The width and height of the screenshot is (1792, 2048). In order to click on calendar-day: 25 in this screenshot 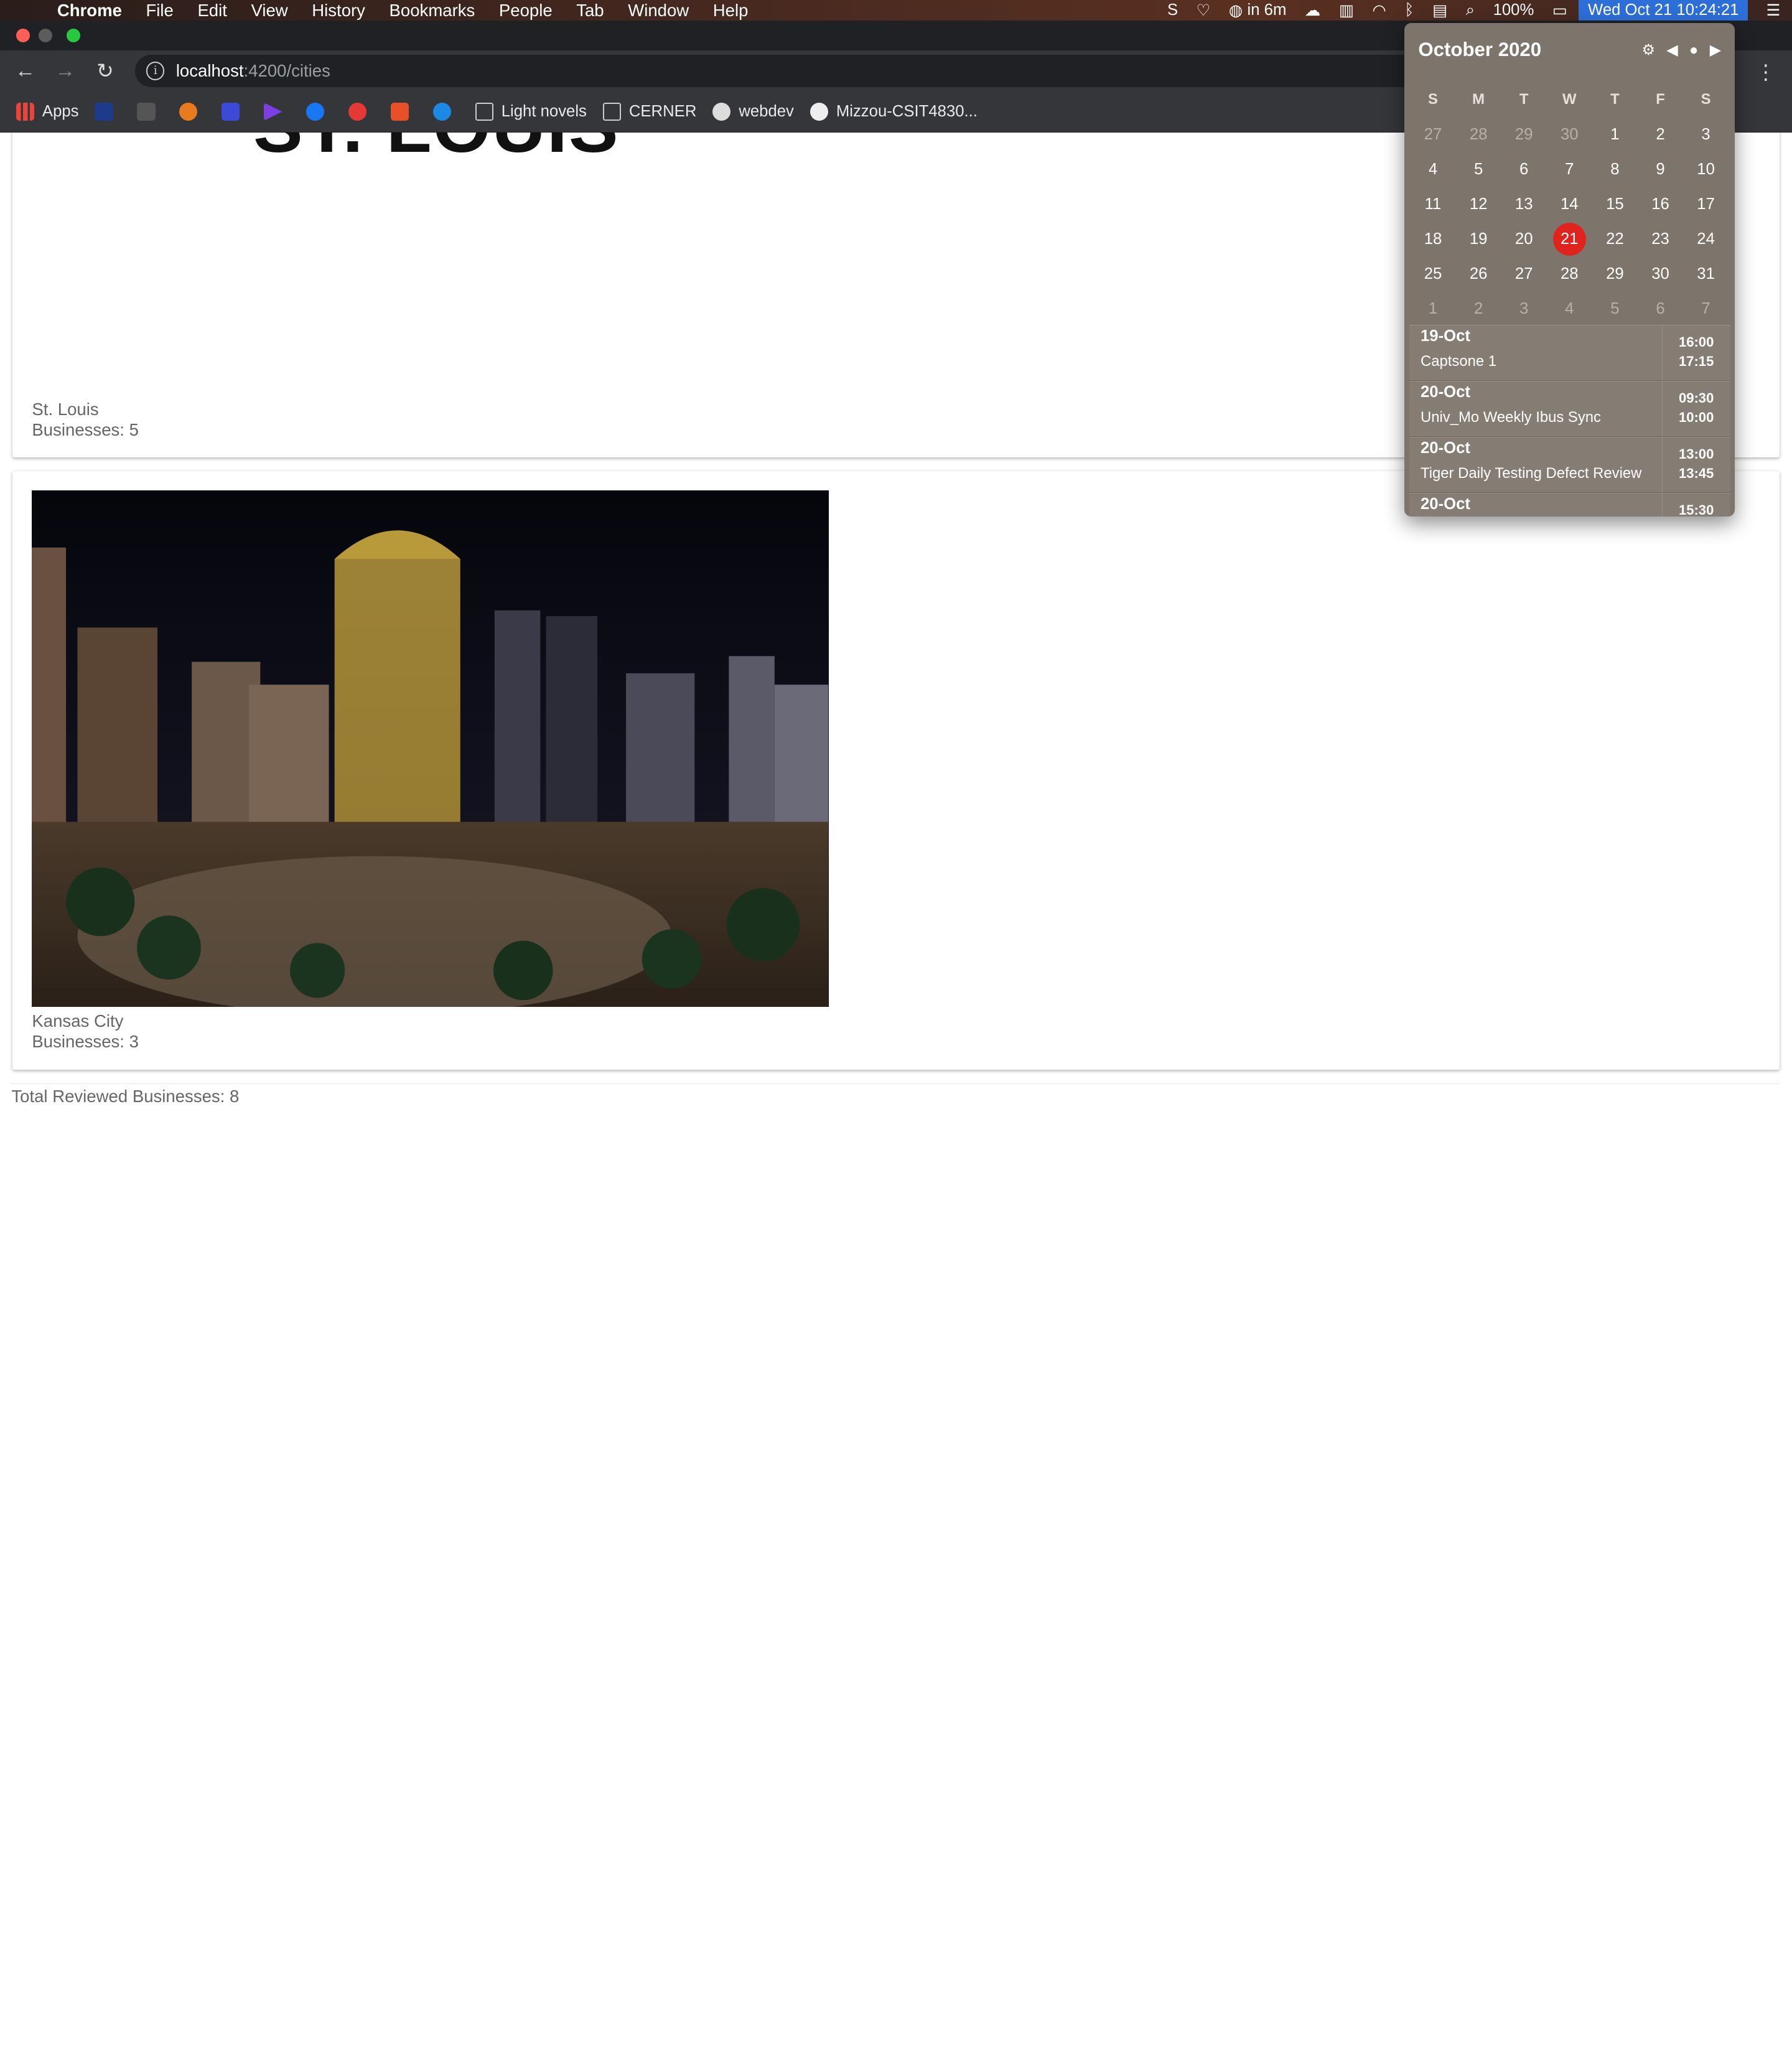, I will do `click(1433, 274)`.